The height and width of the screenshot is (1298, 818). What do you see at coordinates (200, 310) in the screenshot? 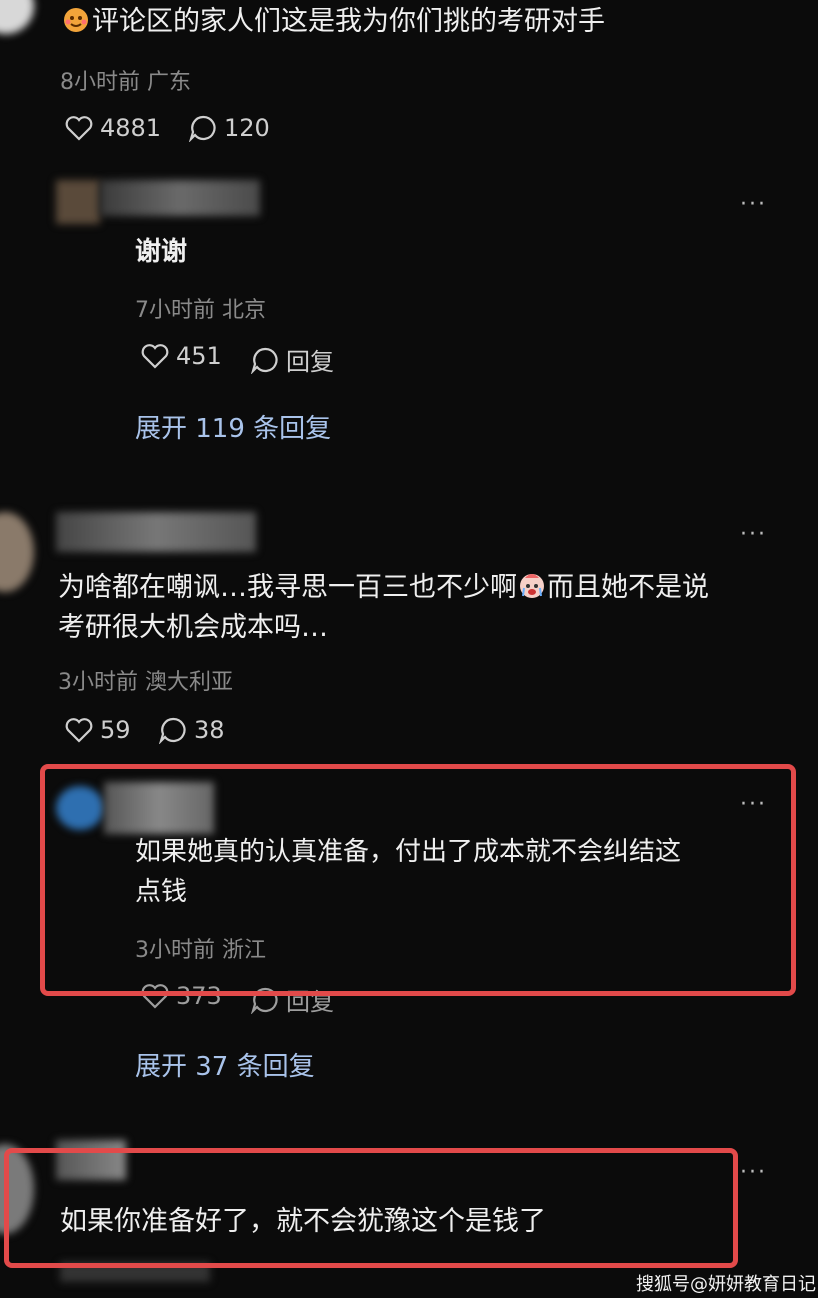
I see `reply-meta: 7小时前 北京` at bounding box center [200, 310].